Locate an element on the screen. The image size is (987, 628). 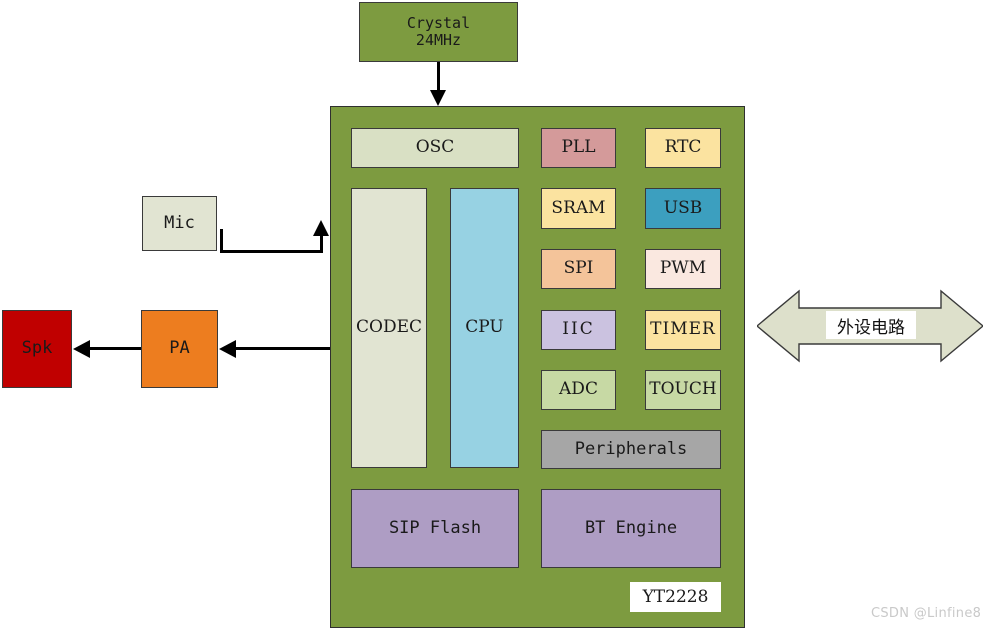
block-pll: PLL is located at coordinates (578, 148).